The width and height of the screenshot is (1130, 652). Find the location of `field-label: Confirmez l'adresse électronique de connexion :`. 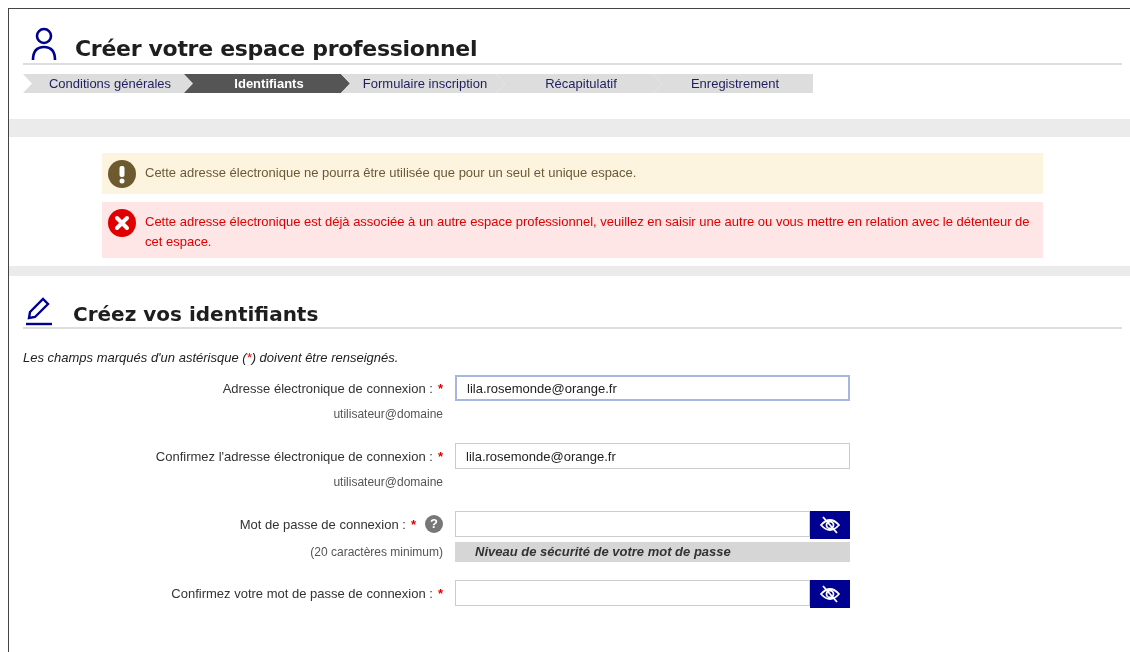

field-label: Confirmez l'adresse électronique de connexion : is located at coordinates (294, 456).